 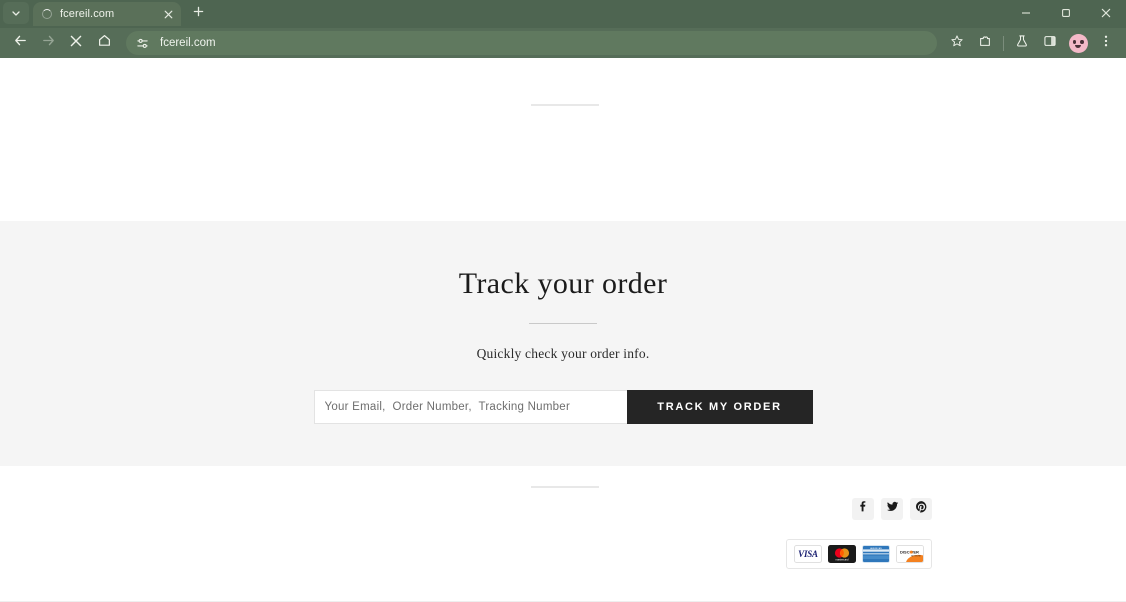 What do you see at coordinates (47, 14) in the screenshot?
I see `loading-spinner-icon` at bounding box center [47, 14].